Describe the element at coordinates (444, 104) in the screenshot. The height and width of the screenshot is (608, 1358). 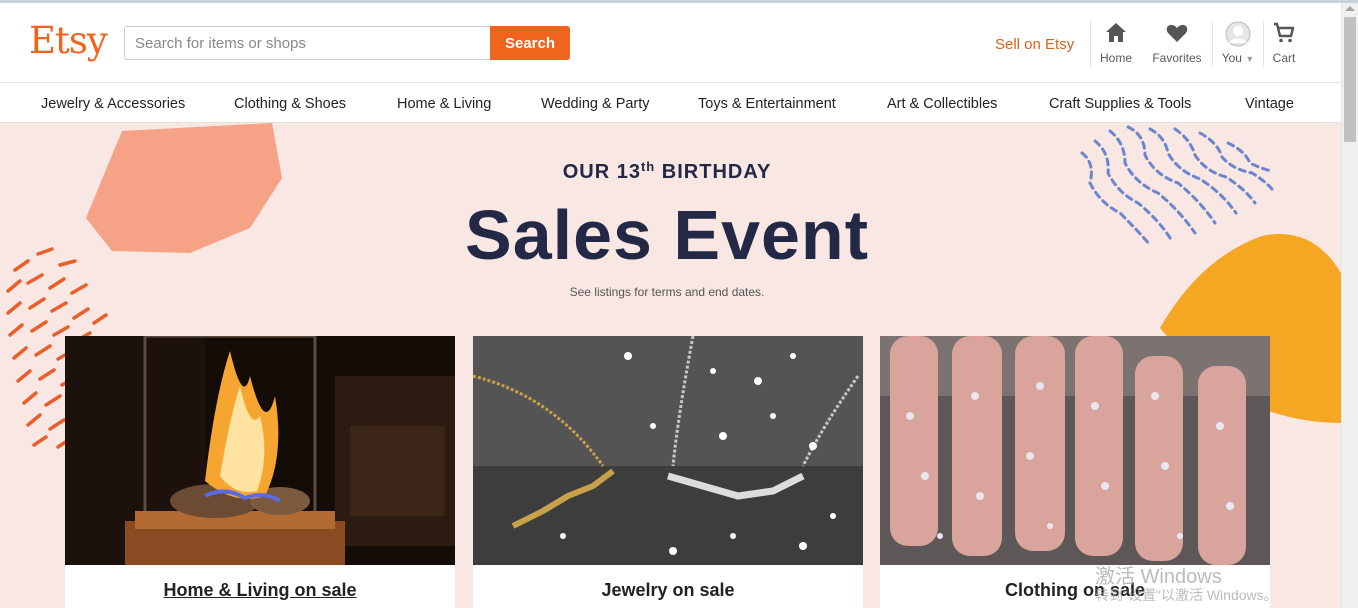
I see `category-home-living: Home & Living` at that location.